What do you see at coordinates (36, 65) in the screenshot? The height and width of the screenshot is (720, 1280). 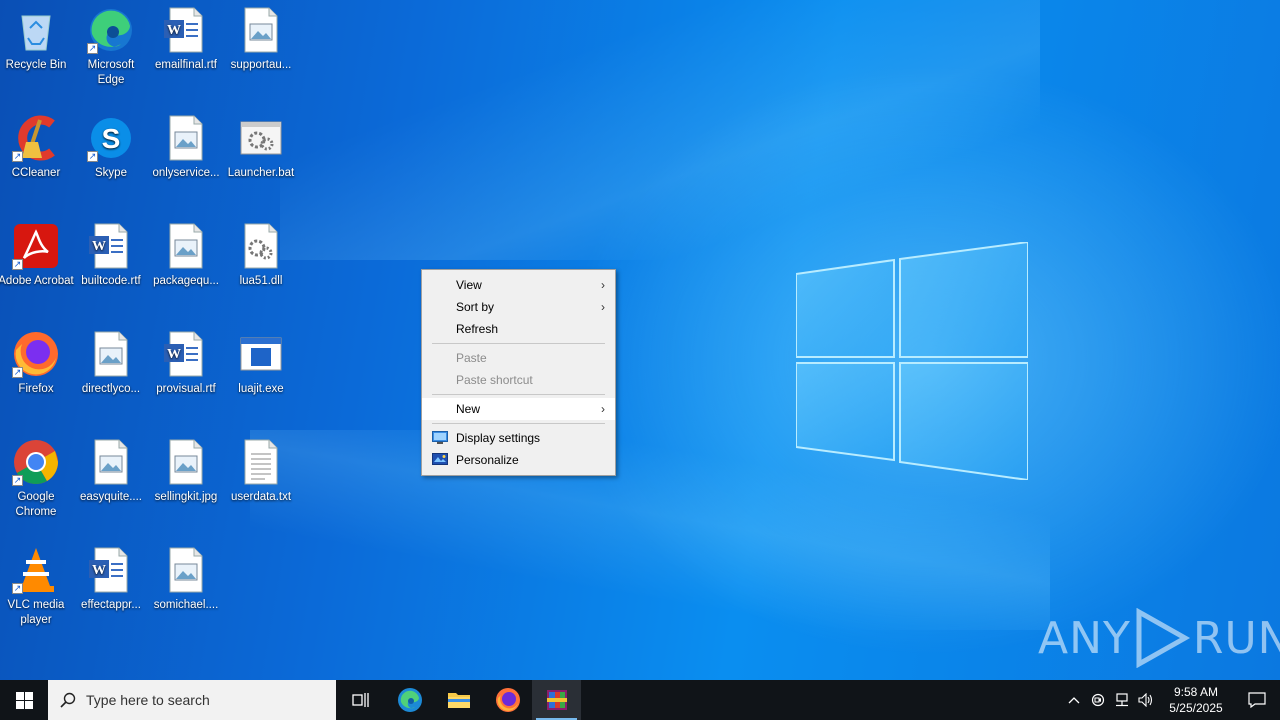 I see `desktop-icon-label: Recycle Bin` at bounding box center [36, 65].